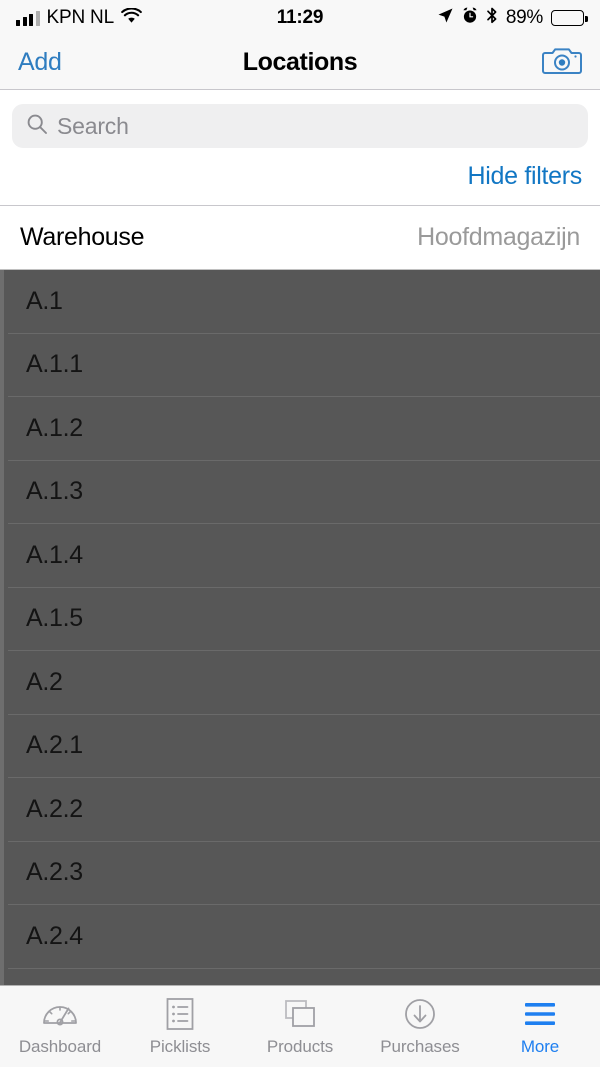  I want to click on location-name: A.1.3, so click(54, 491).